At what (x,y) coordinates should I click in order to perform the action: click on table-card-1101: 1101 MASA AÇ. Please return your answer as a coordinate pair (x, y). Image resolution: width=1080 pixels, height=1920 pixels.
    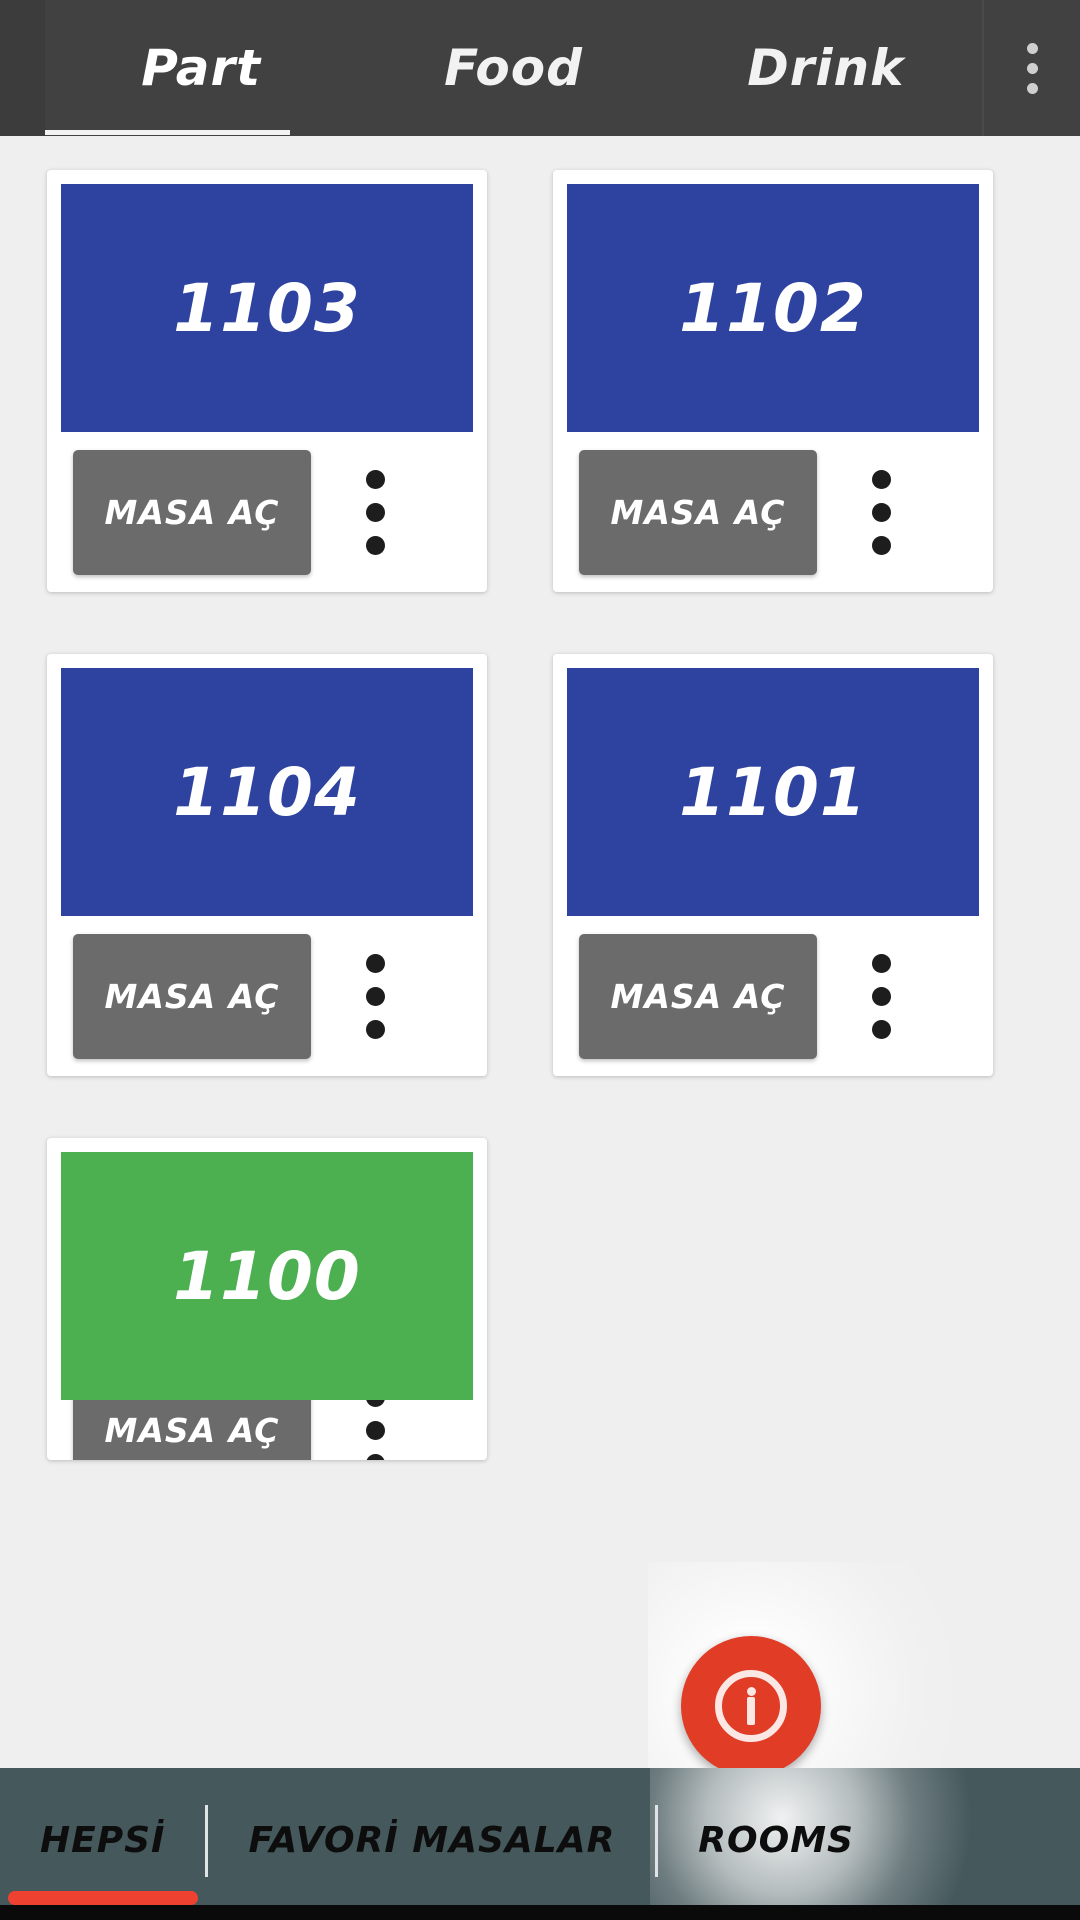
    Looking at the image, I should click on (773, 865).